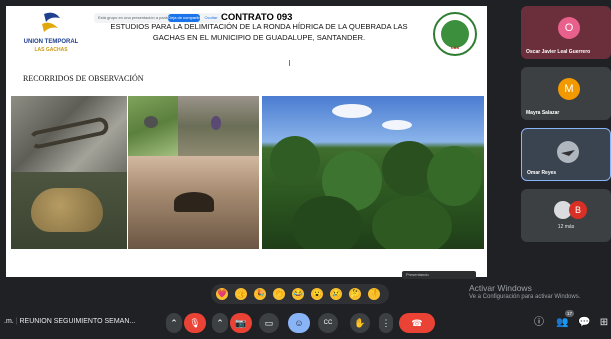 The width and height of the screenshot is (611, 339). What do you see at coordinates (542, 173) in the screenshot?
I see `participant-name: Omar Reyes` at bounding box center [542, 173].